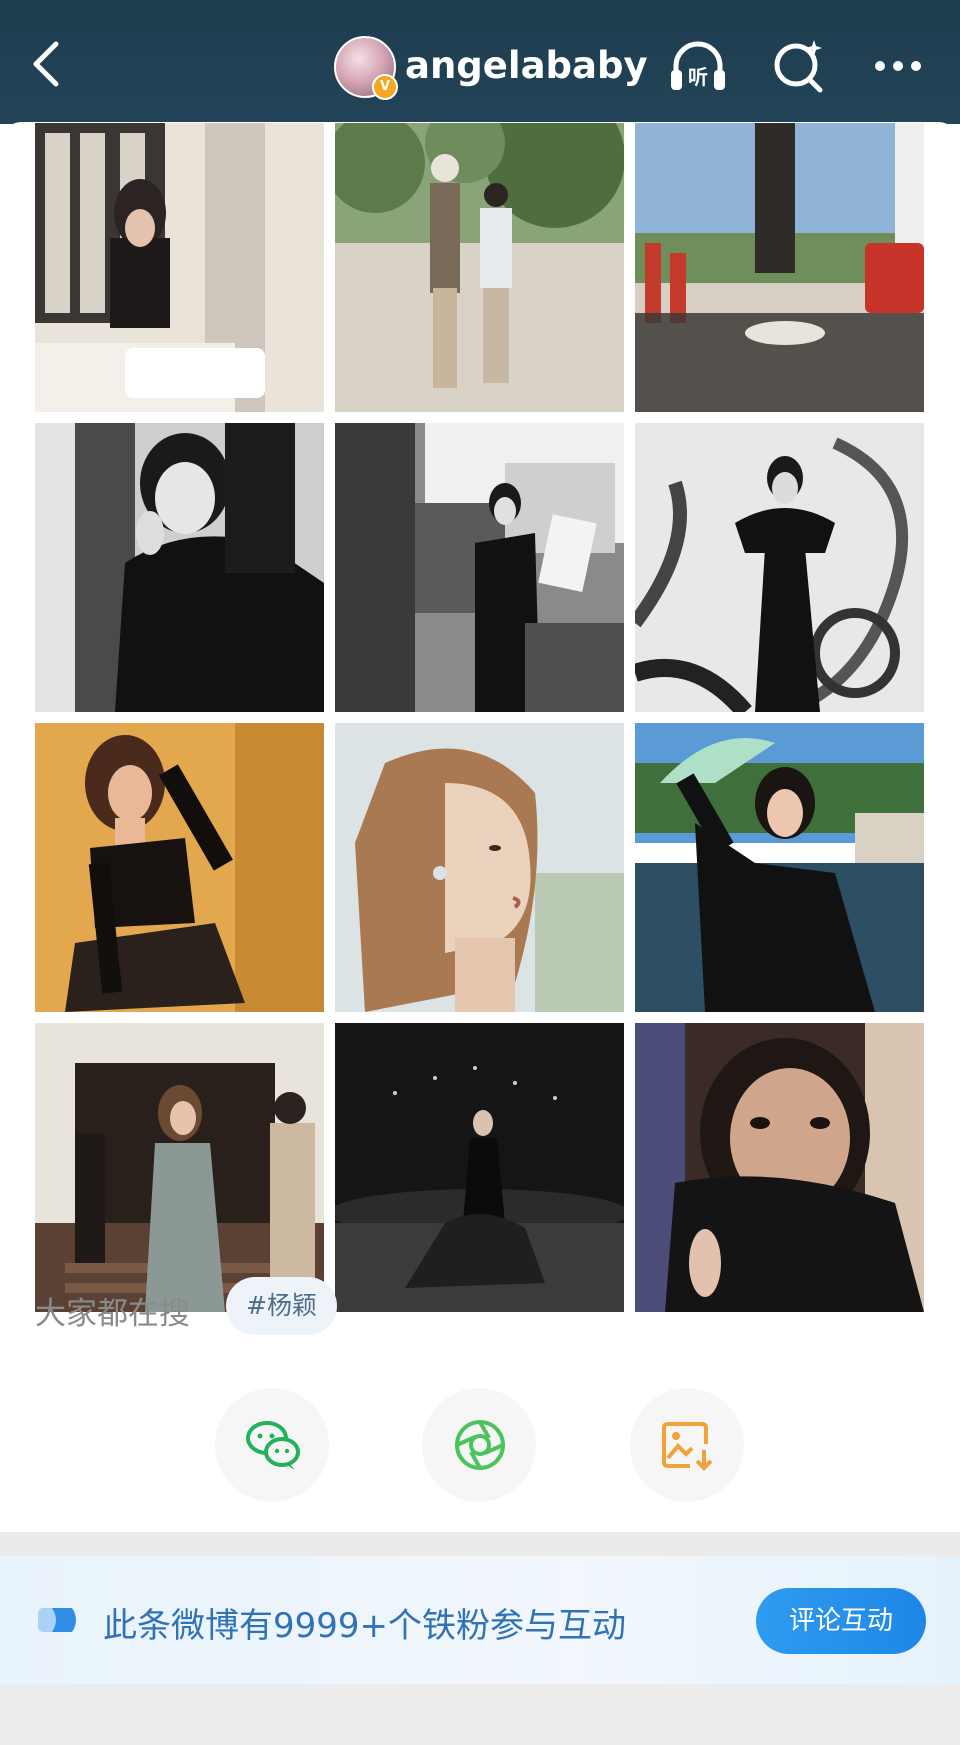 Image resolution: width=960 pixels, height=1745 pixels. I want to click on photo-face-closeup, so click(779, 1167).